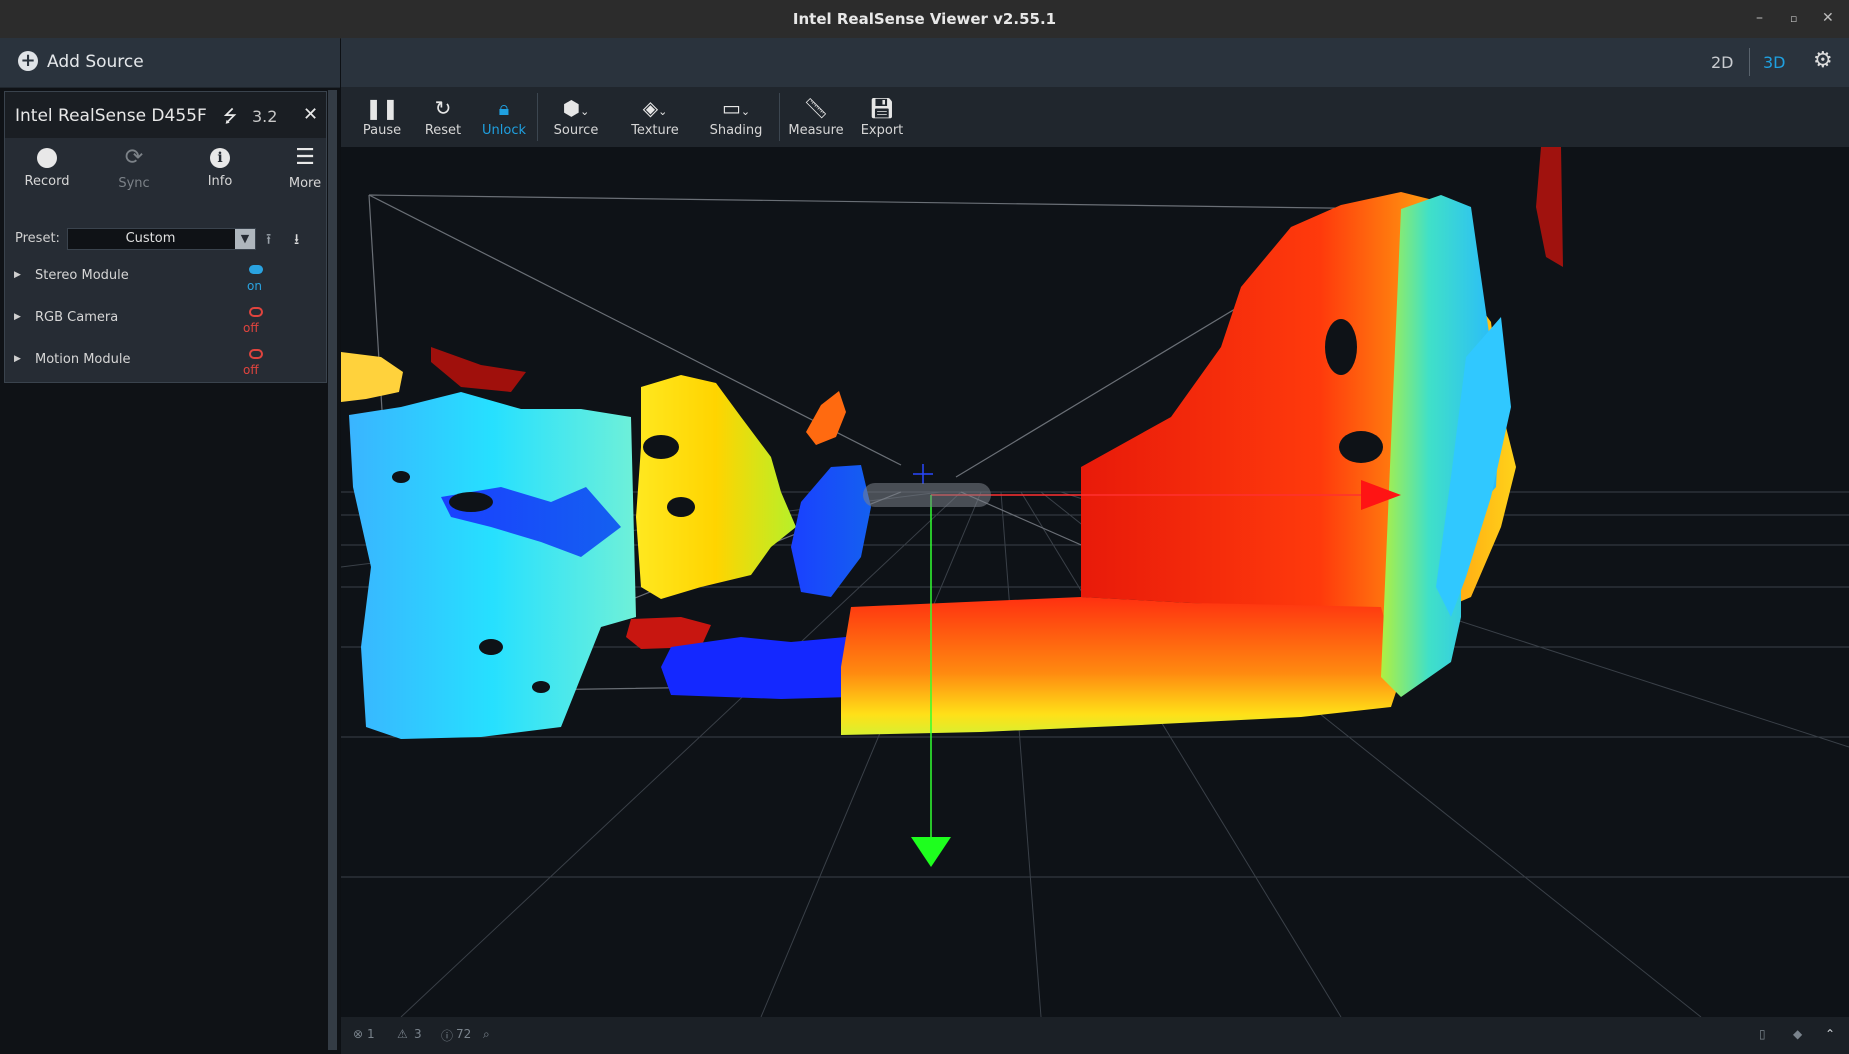 Image resolution: width=1849 pixels, height=1054 pixels. What do you see at coordinates (1797, 1034) in the screenshot?
I see `drop-icon: ◆` at bounding box center [1797, 1034].